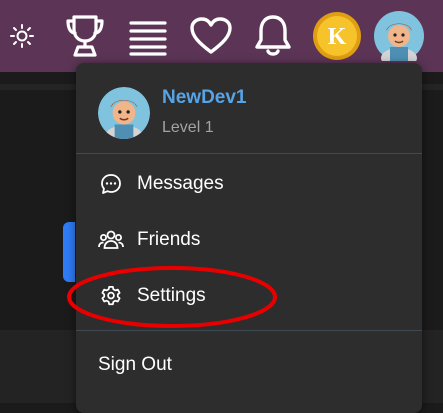 Image resolution: width=443 pixels, height=413 pixels. What do you see at coordinates (249, 365) in the screenshot?
I see `menu-item-sign-out: Sign Out` at bounding box center [249, 365].